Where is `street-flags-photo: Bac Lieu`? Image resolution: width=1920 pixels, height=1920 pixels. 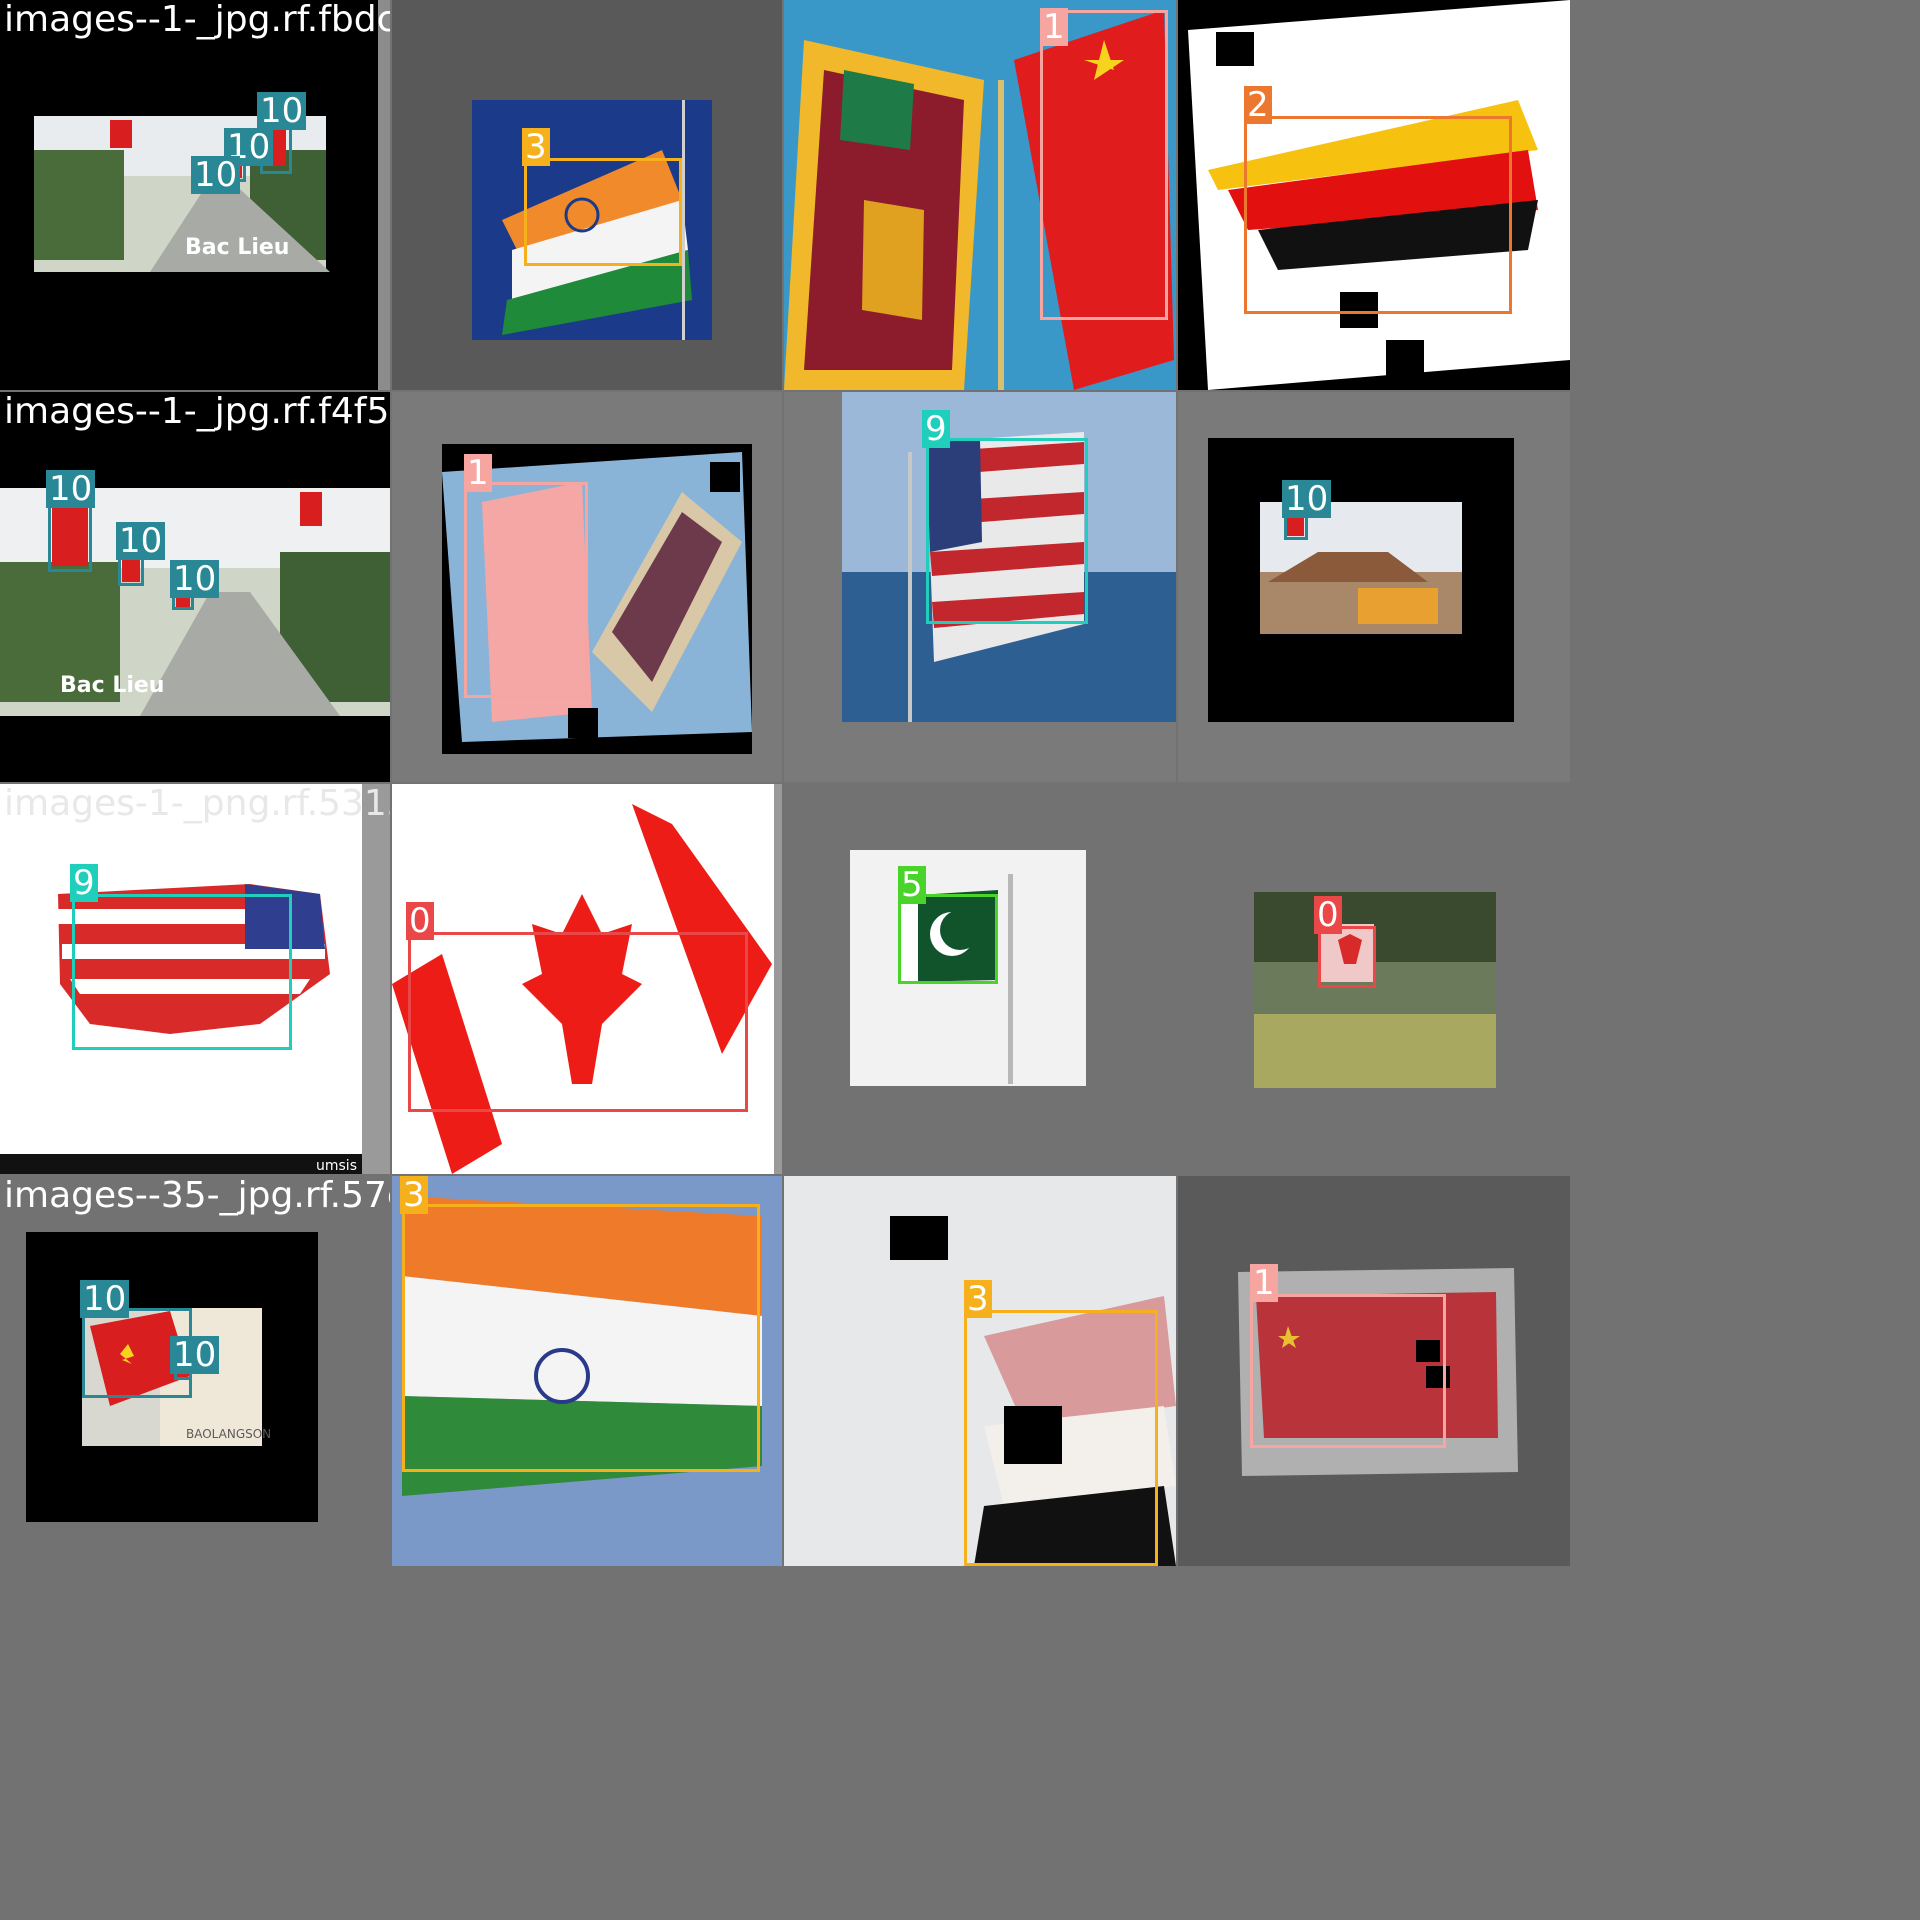
street-flags-photo: Bac Lieu is located at coordinates (212, 195).